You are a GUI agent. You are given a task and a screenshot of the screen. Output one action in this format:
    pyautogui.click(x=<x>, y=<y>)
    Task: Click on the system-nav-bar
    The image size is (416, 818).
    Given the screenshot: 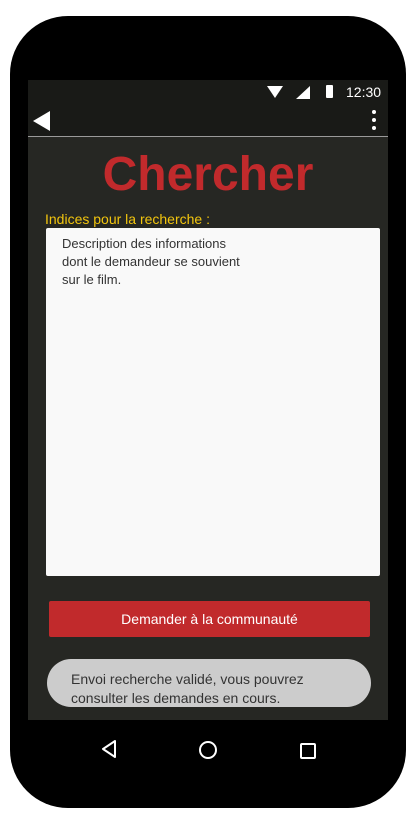 What is the action you would take?
    pyautogui.click(x=208, y=751)
    